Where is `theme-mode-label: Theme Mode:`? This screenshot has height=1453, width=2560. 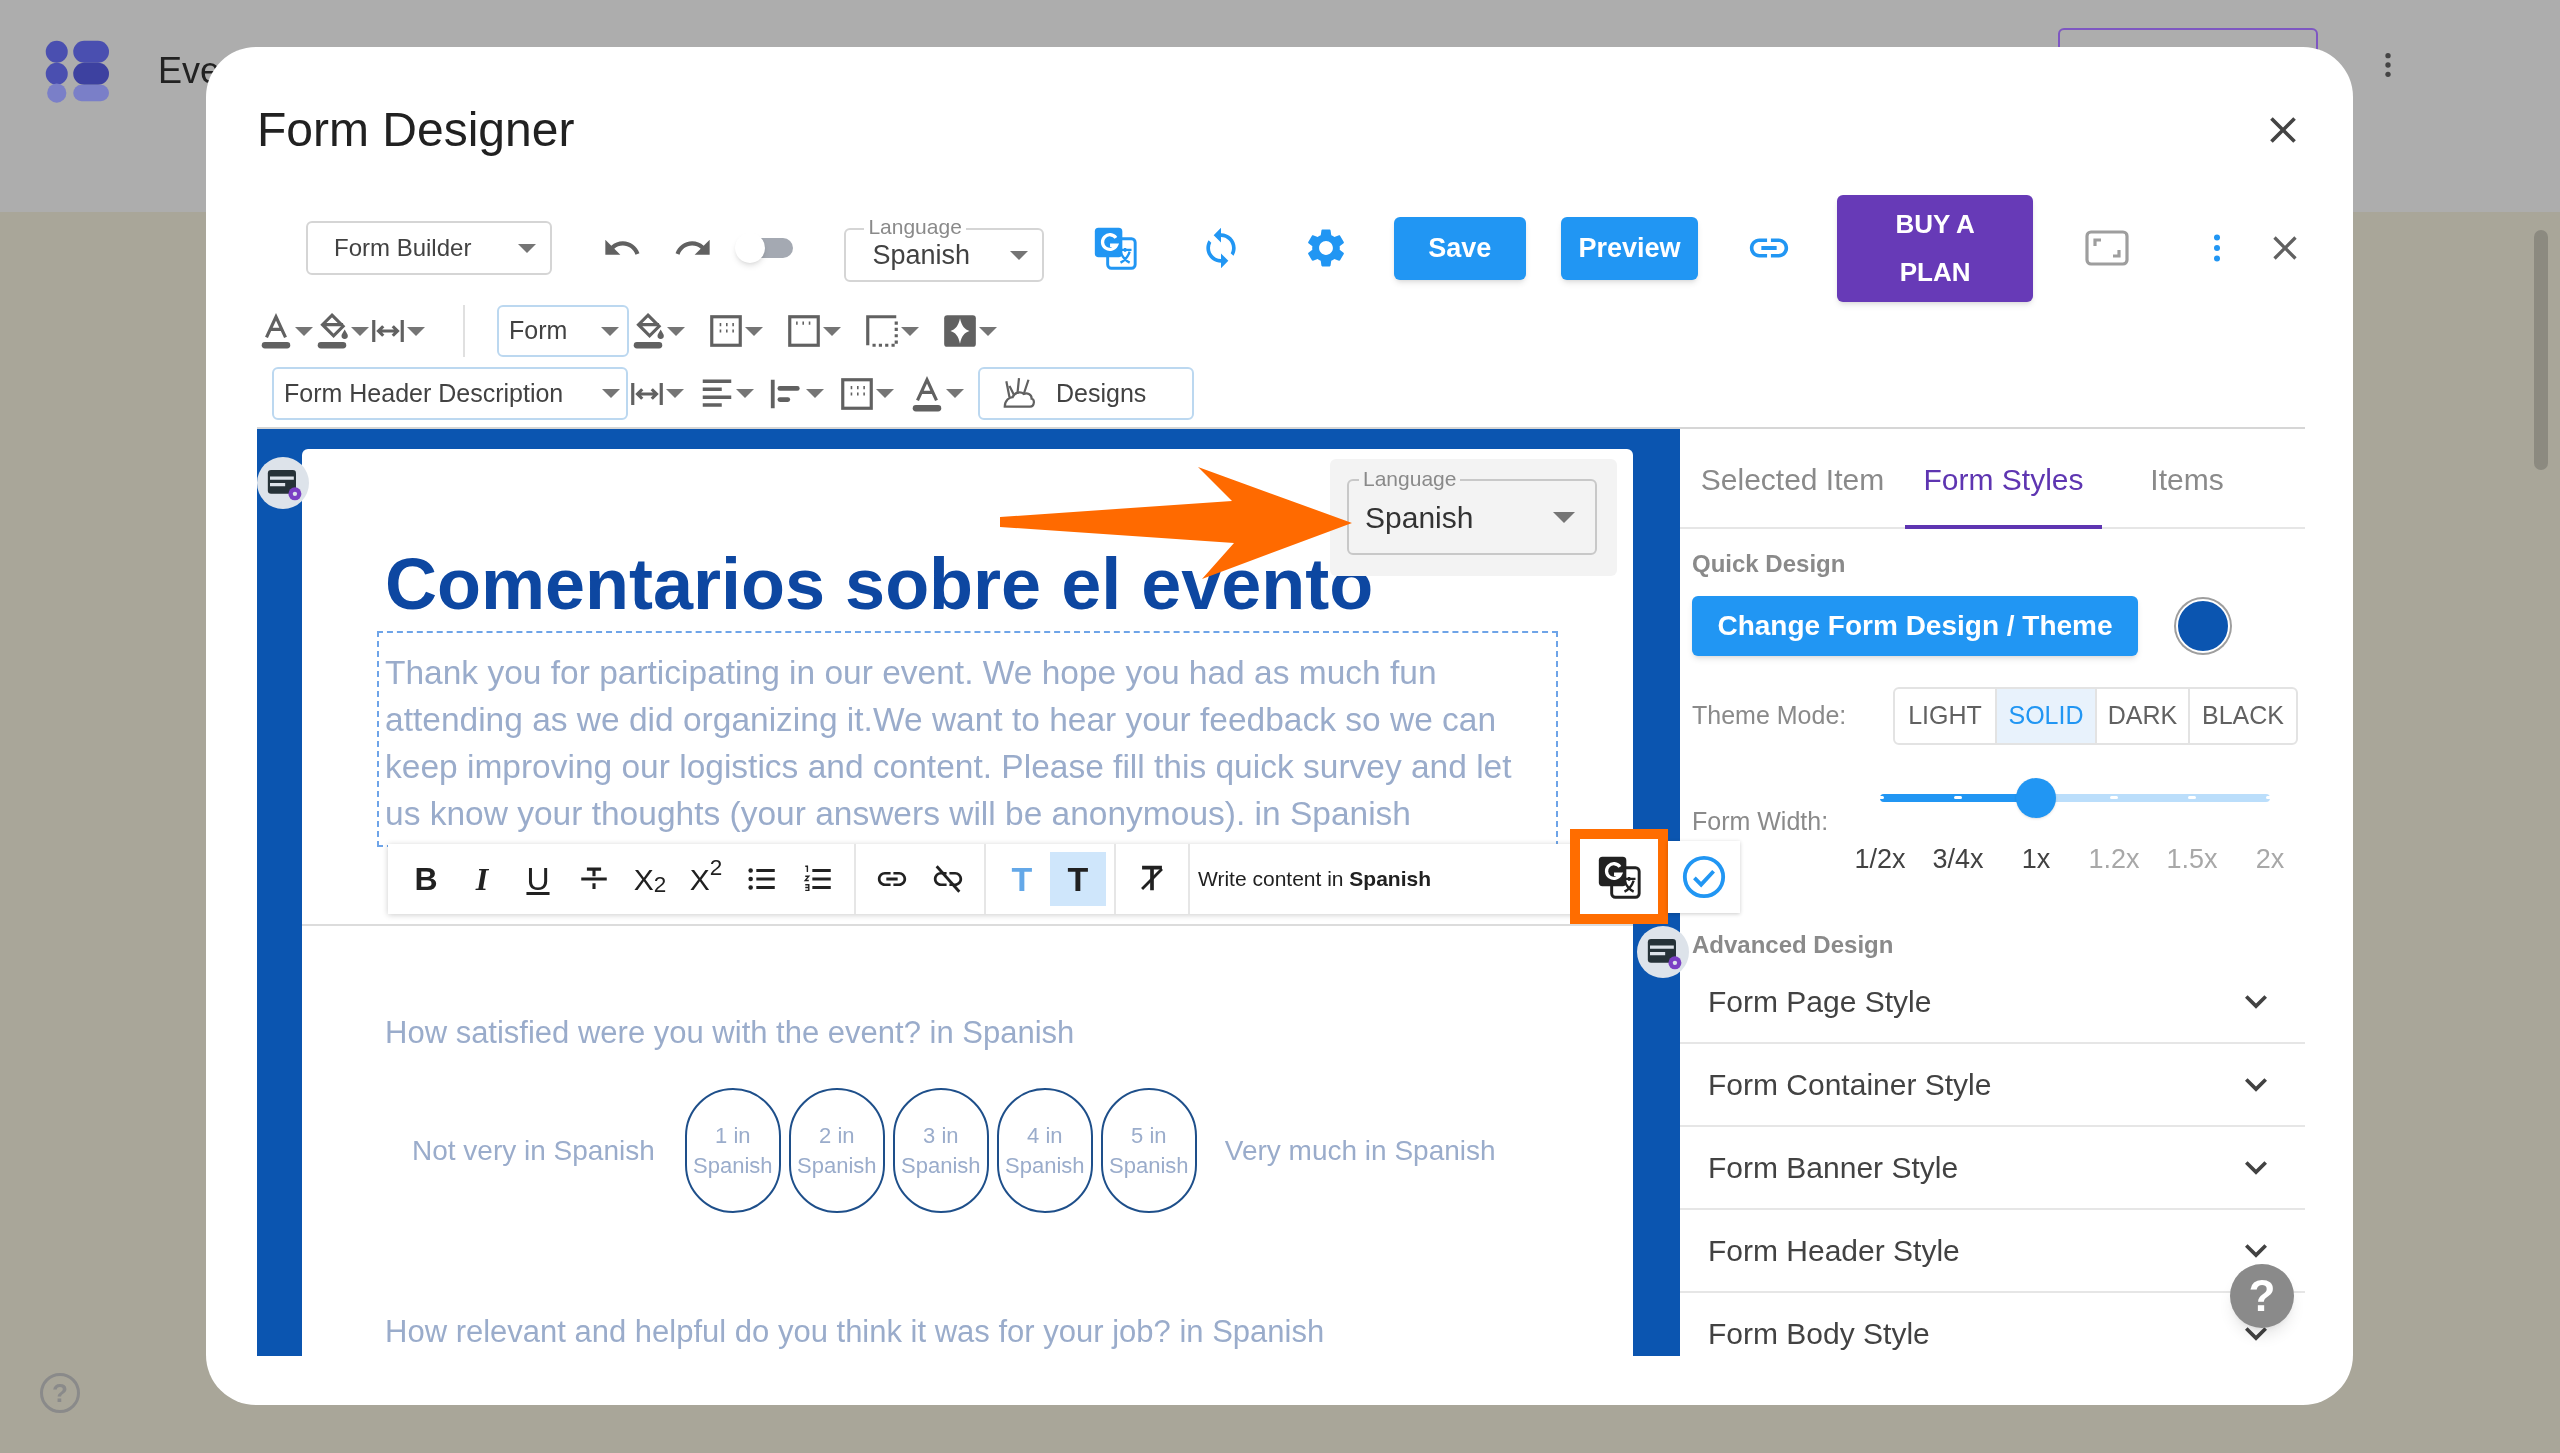 theme-mode-label: Theme Mode: is located at coordinates (1770, 716).